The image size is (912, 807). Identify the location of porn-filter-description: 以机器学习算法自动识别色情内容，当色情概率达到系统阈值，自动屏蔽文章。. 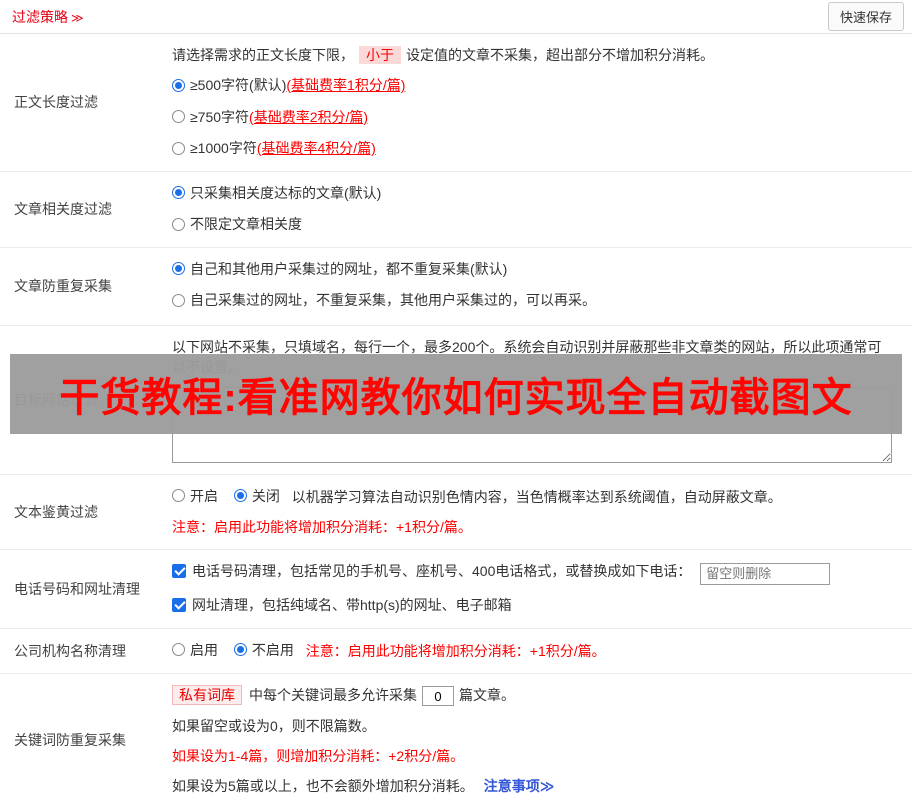
(536, 497).